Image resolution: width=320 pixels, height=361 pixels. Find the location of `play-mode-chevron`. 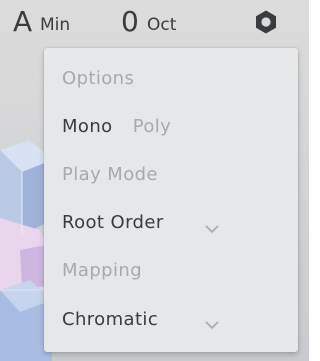

play-mode-chevron is located at coordinates (212, 229).